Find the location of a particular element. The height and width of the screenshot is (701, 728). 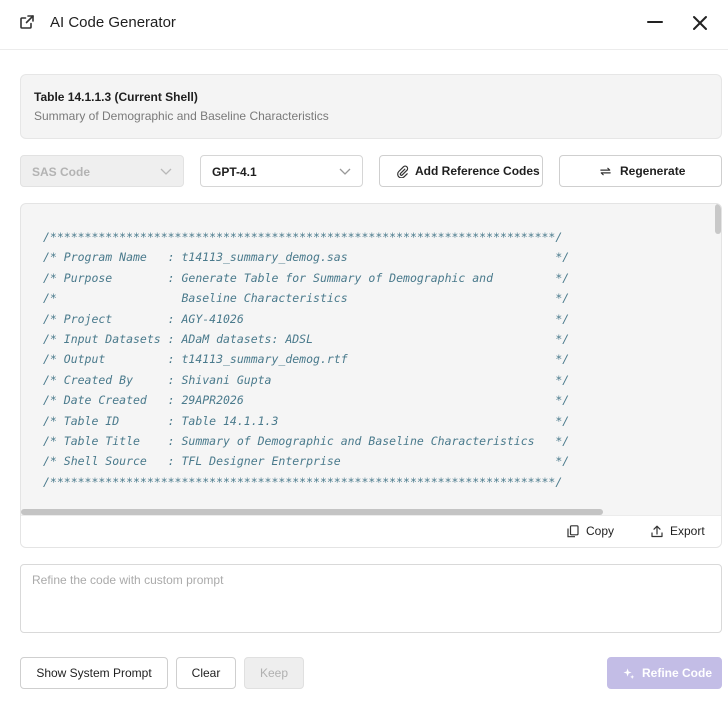

table-title: Table 14.1.1.3 (Current Shell) is located at coordinates (116, 97).